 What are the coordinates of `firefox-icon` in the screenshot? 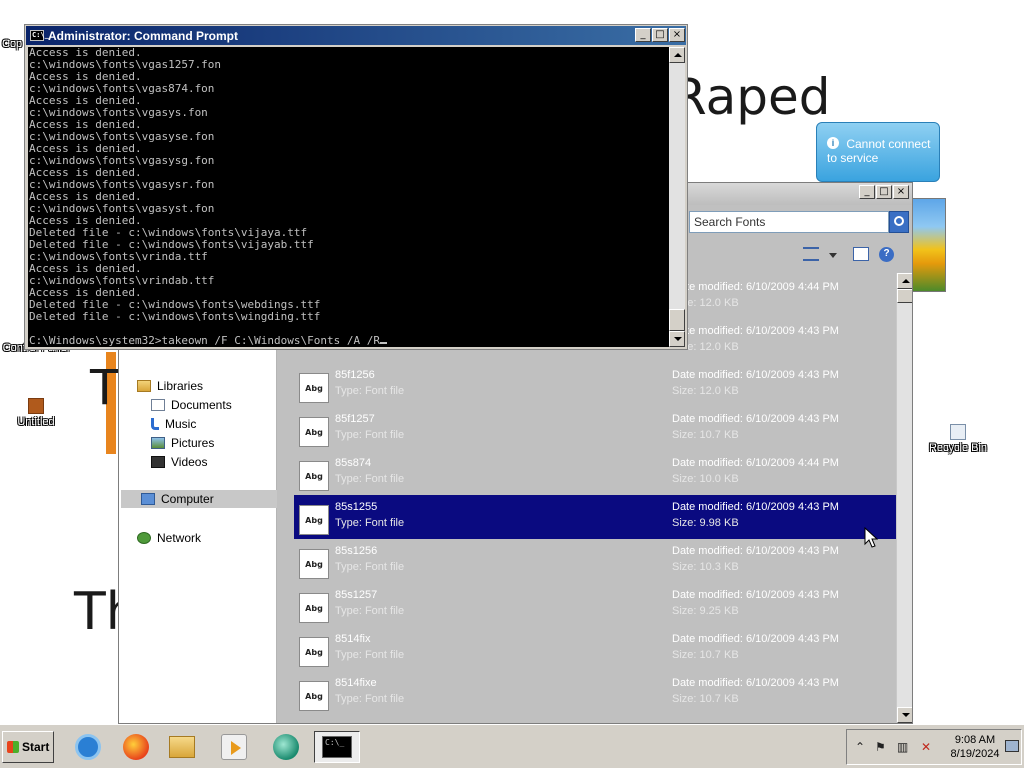 It's located at (136, 747).